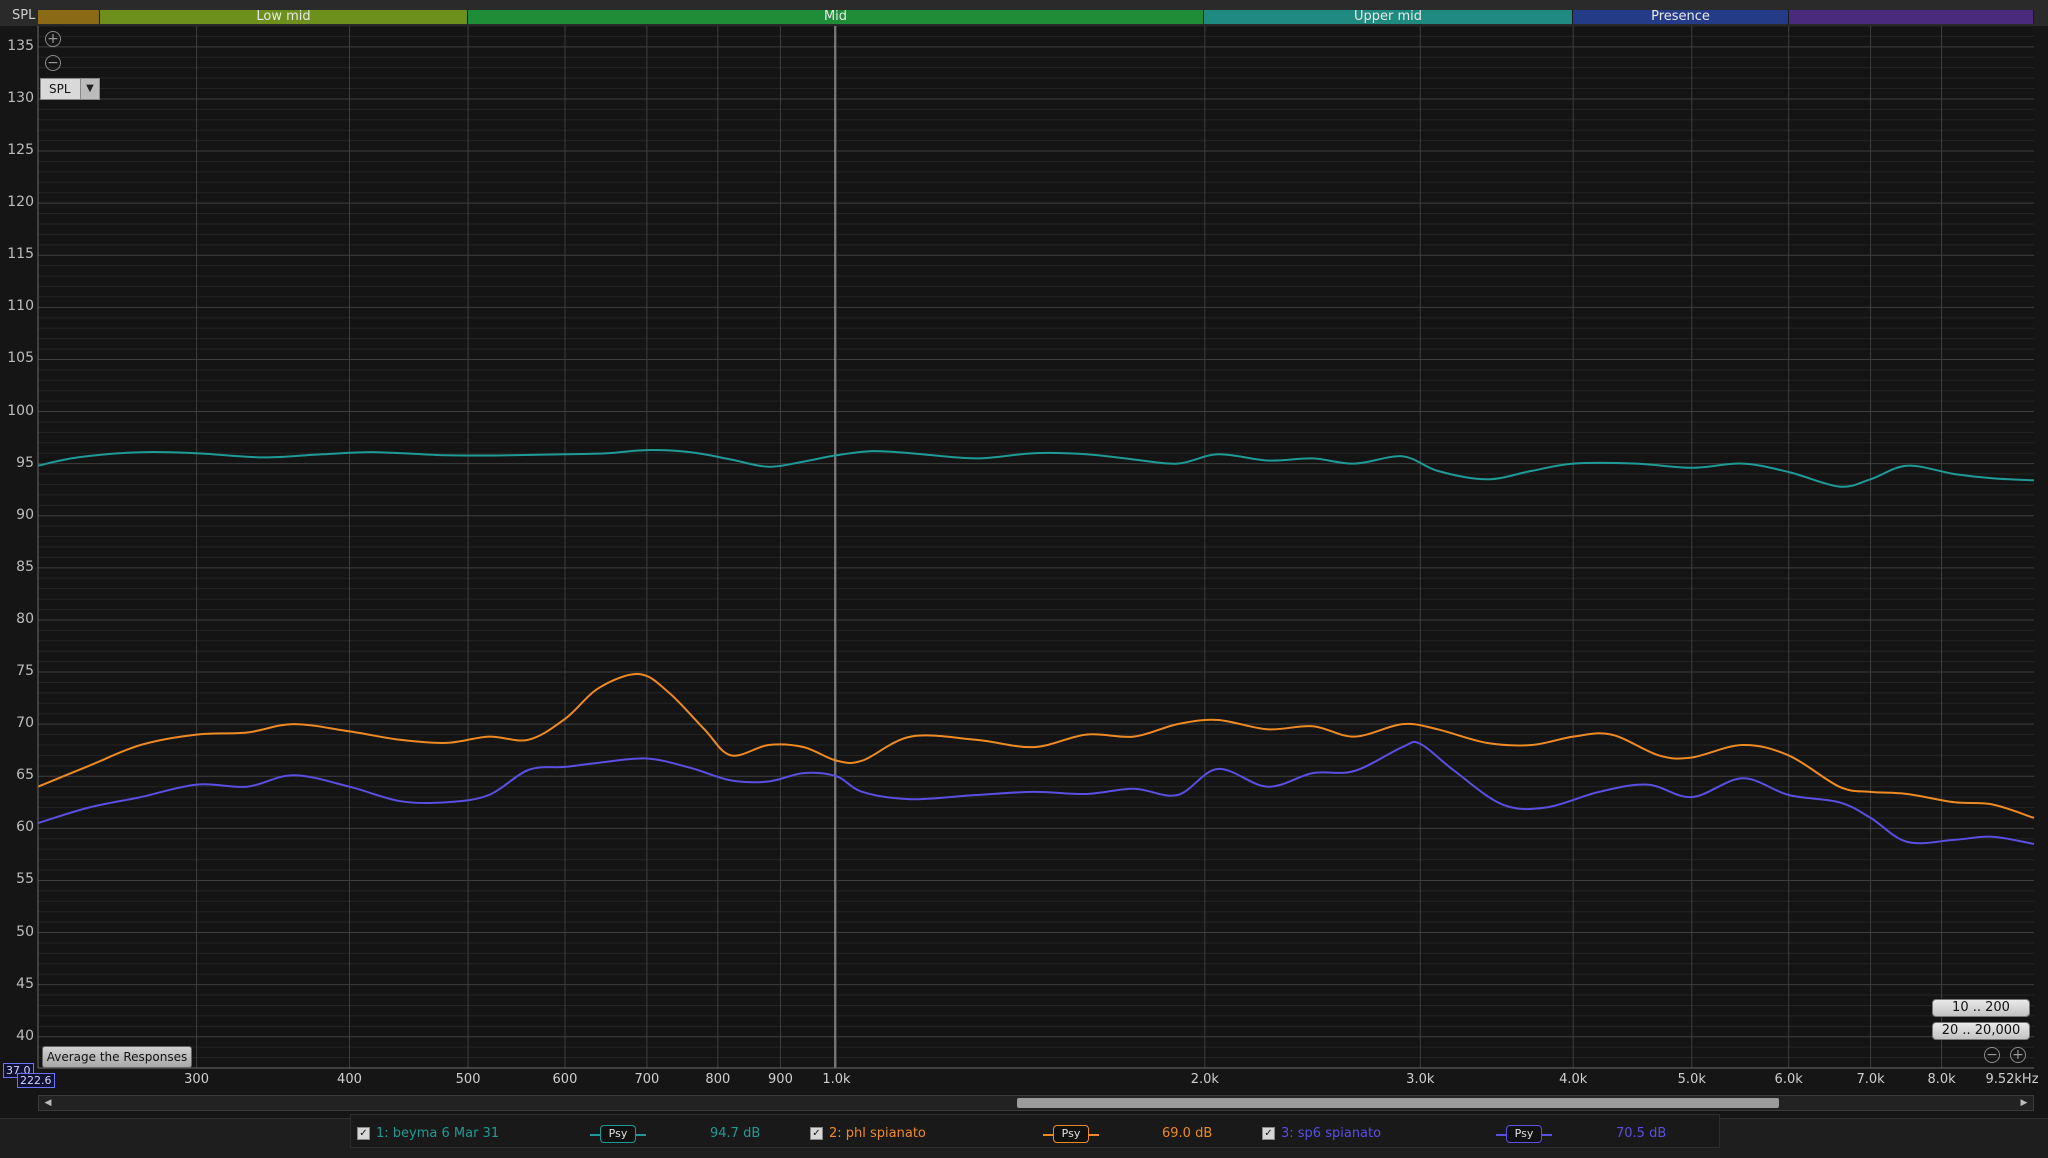 The width and height of the screenshot is (2048, 1158). Describe the element at coordinates (363, 1133) in the screenshot. I see `legend-checkbox-1: ✓` at that location.